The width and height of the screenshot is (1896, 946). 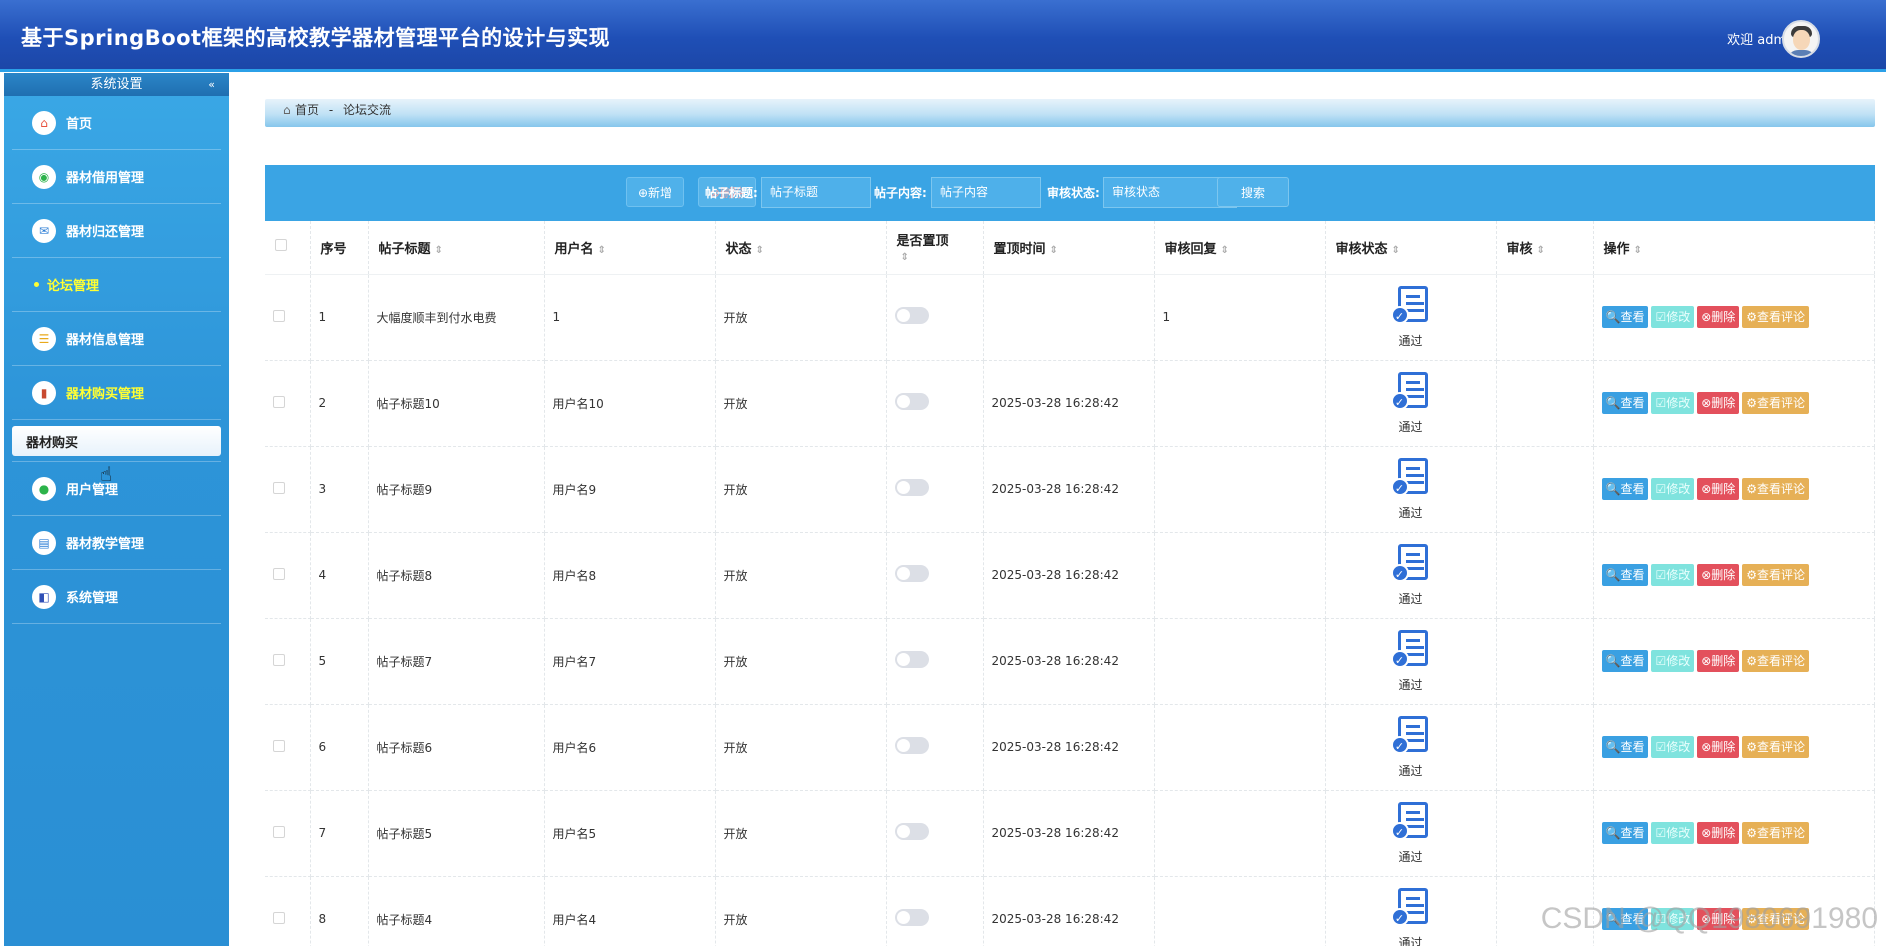 I want to click on sidebar-item-equipment-info: ☰ 器材信息管理, so click(x=116, y=339).